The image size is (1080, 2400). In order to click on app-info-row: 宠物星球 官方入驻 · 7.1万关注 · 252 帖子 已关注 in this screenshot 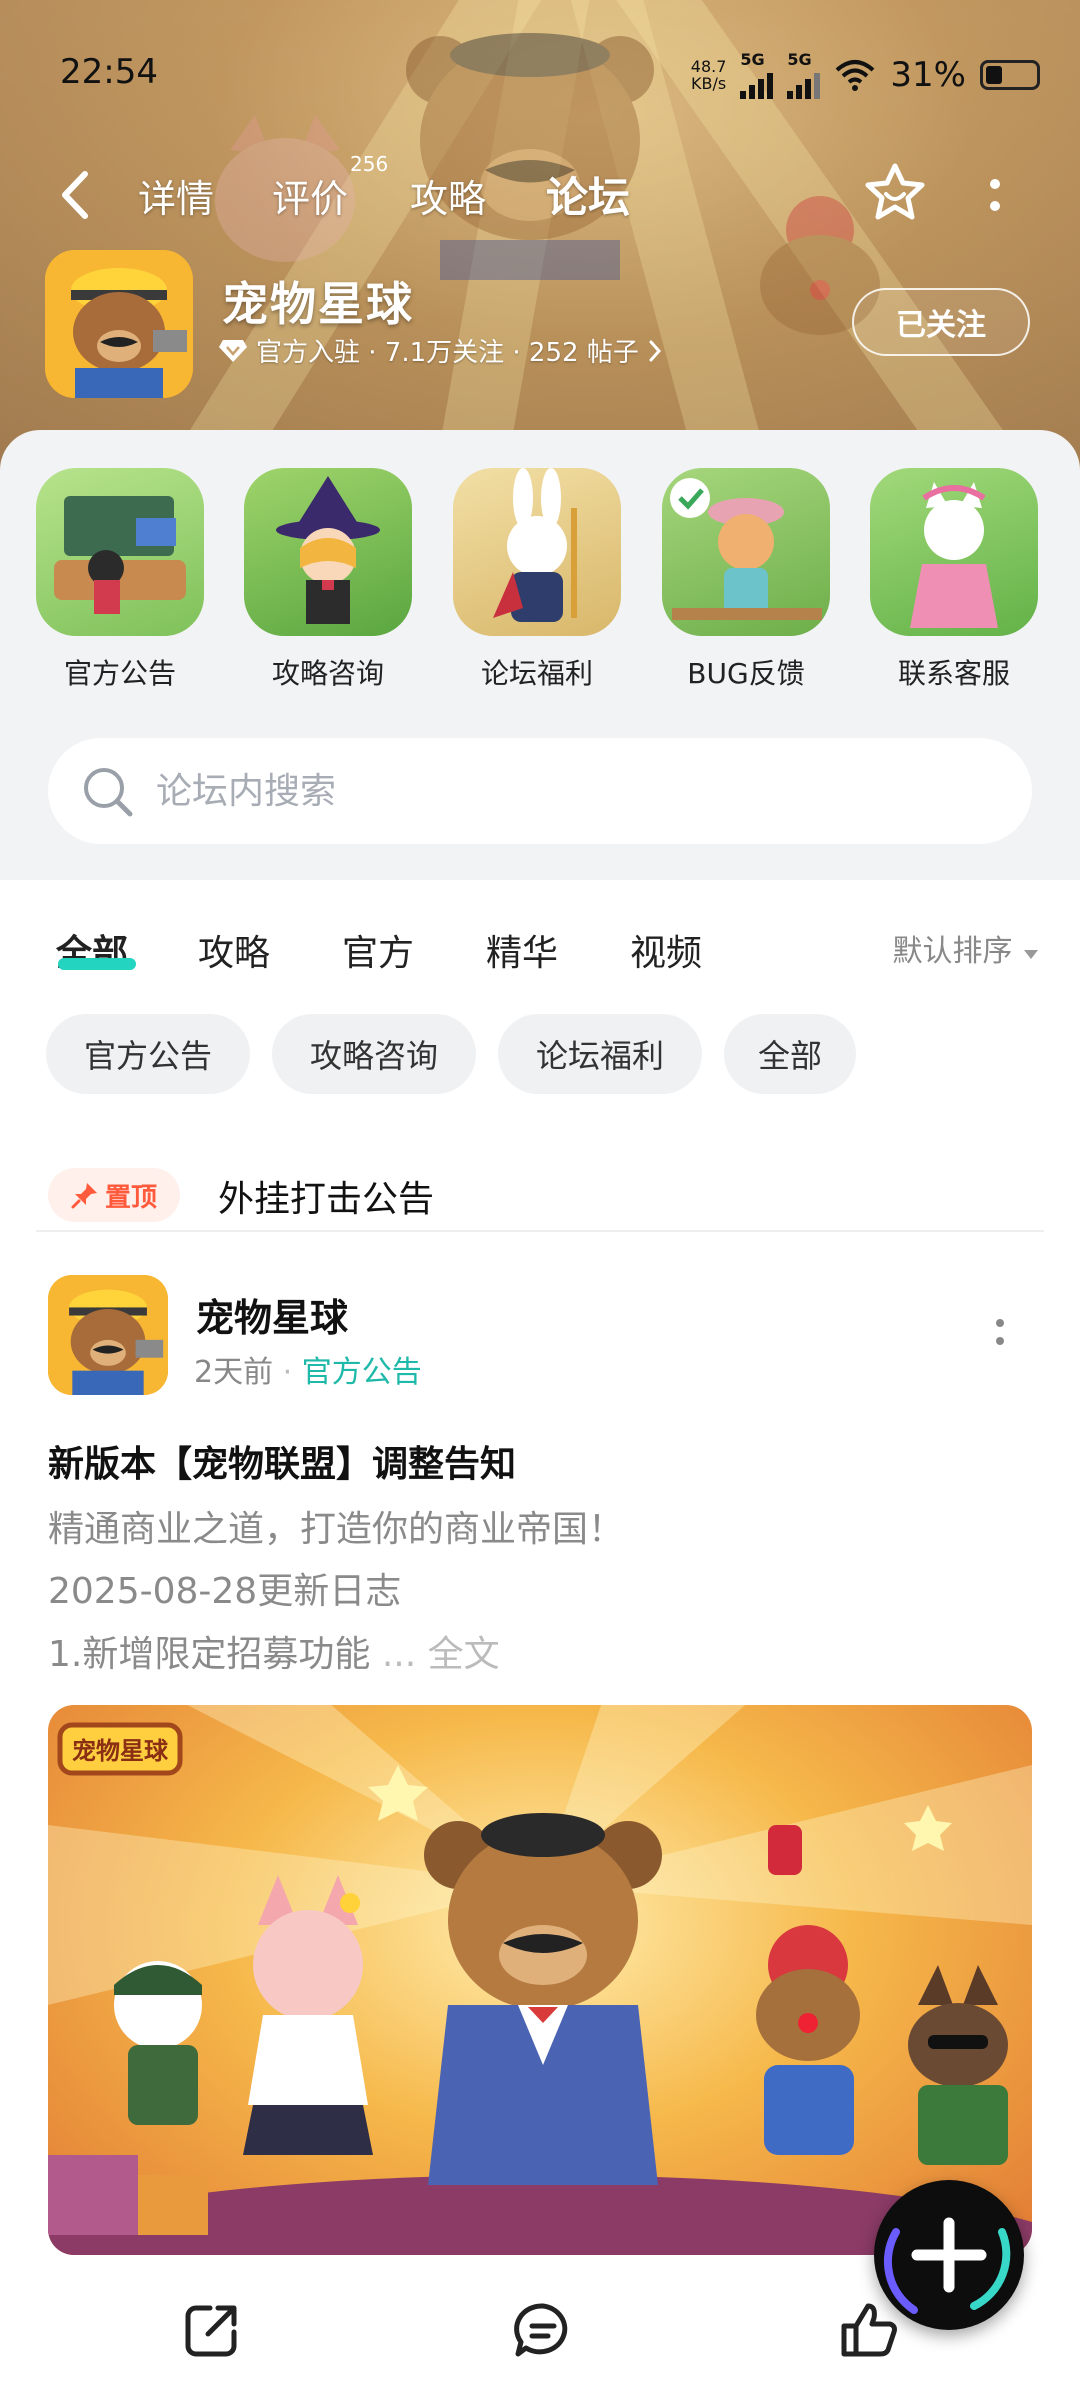, I will do `click(540, 325)`.